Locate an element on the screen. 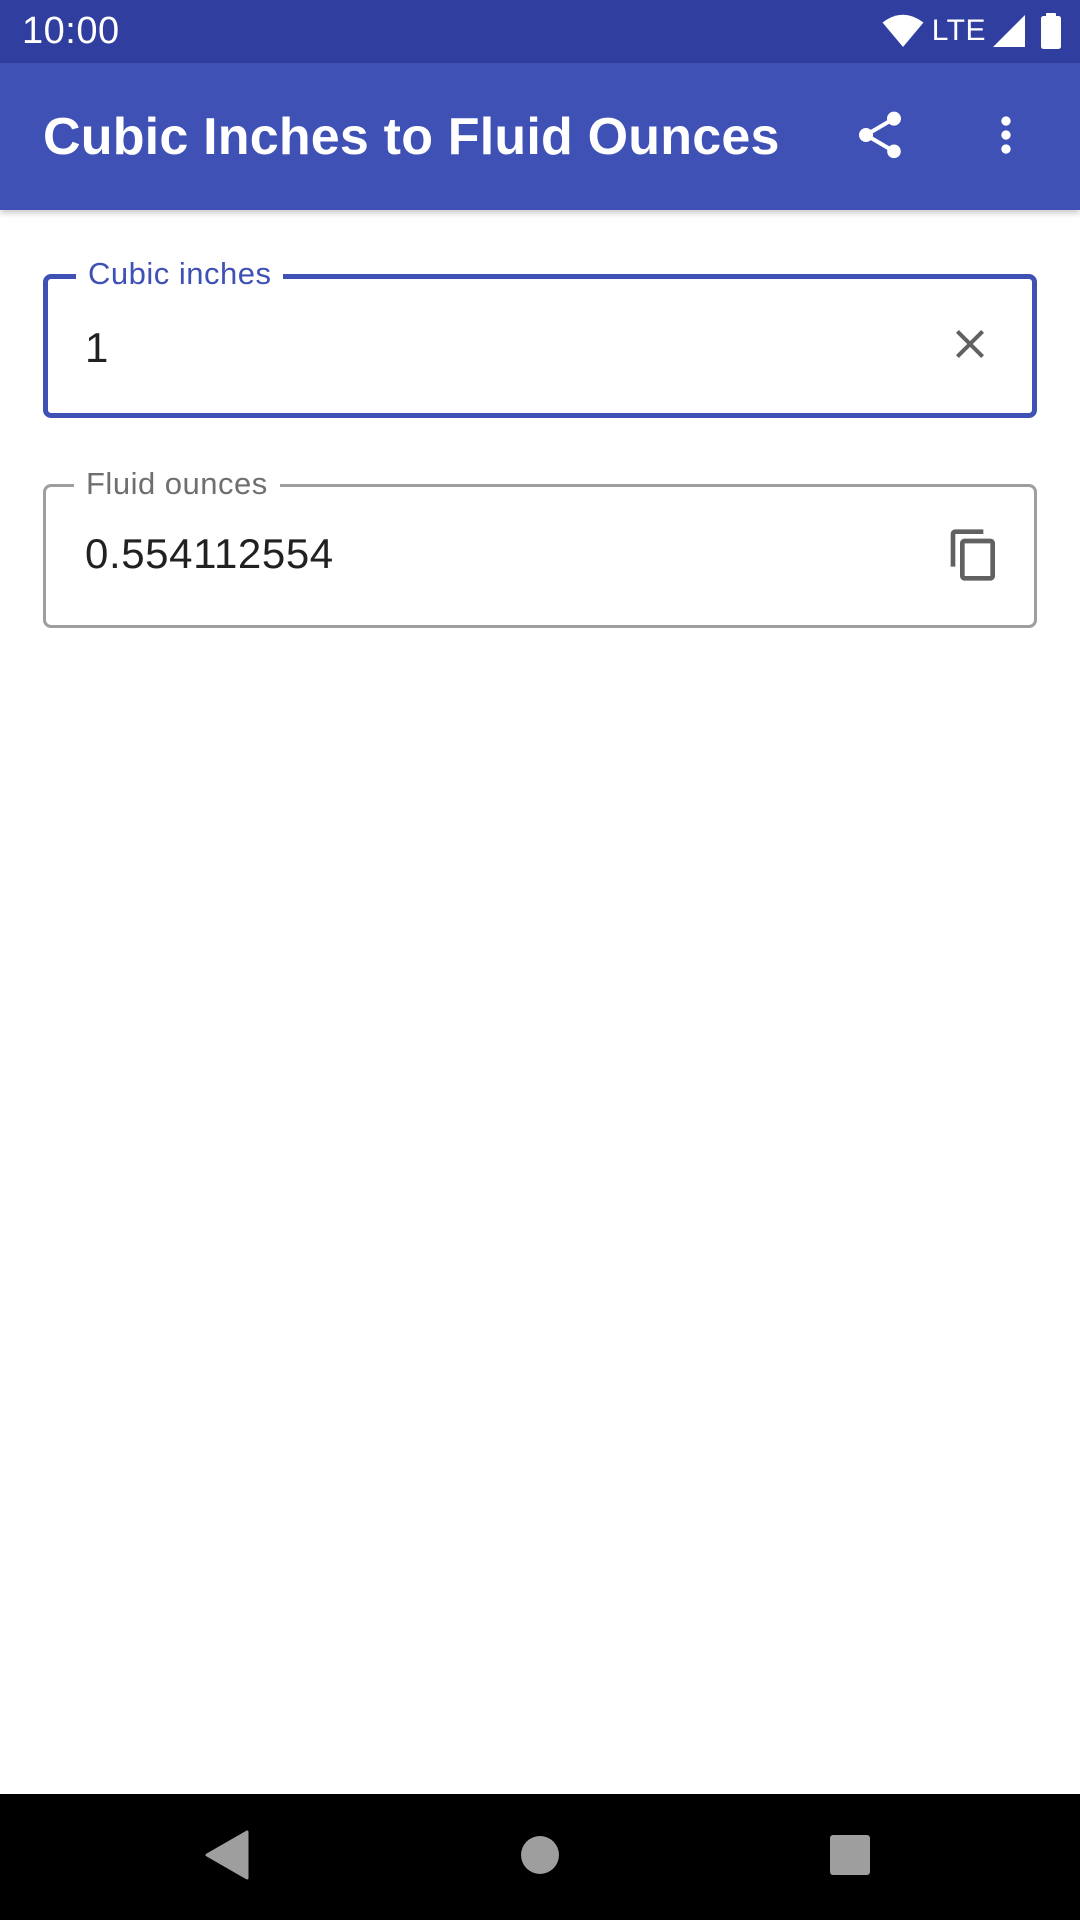 This screenshot has height=1920, width=1080. copy-icon is located at coordinates (974, 557).